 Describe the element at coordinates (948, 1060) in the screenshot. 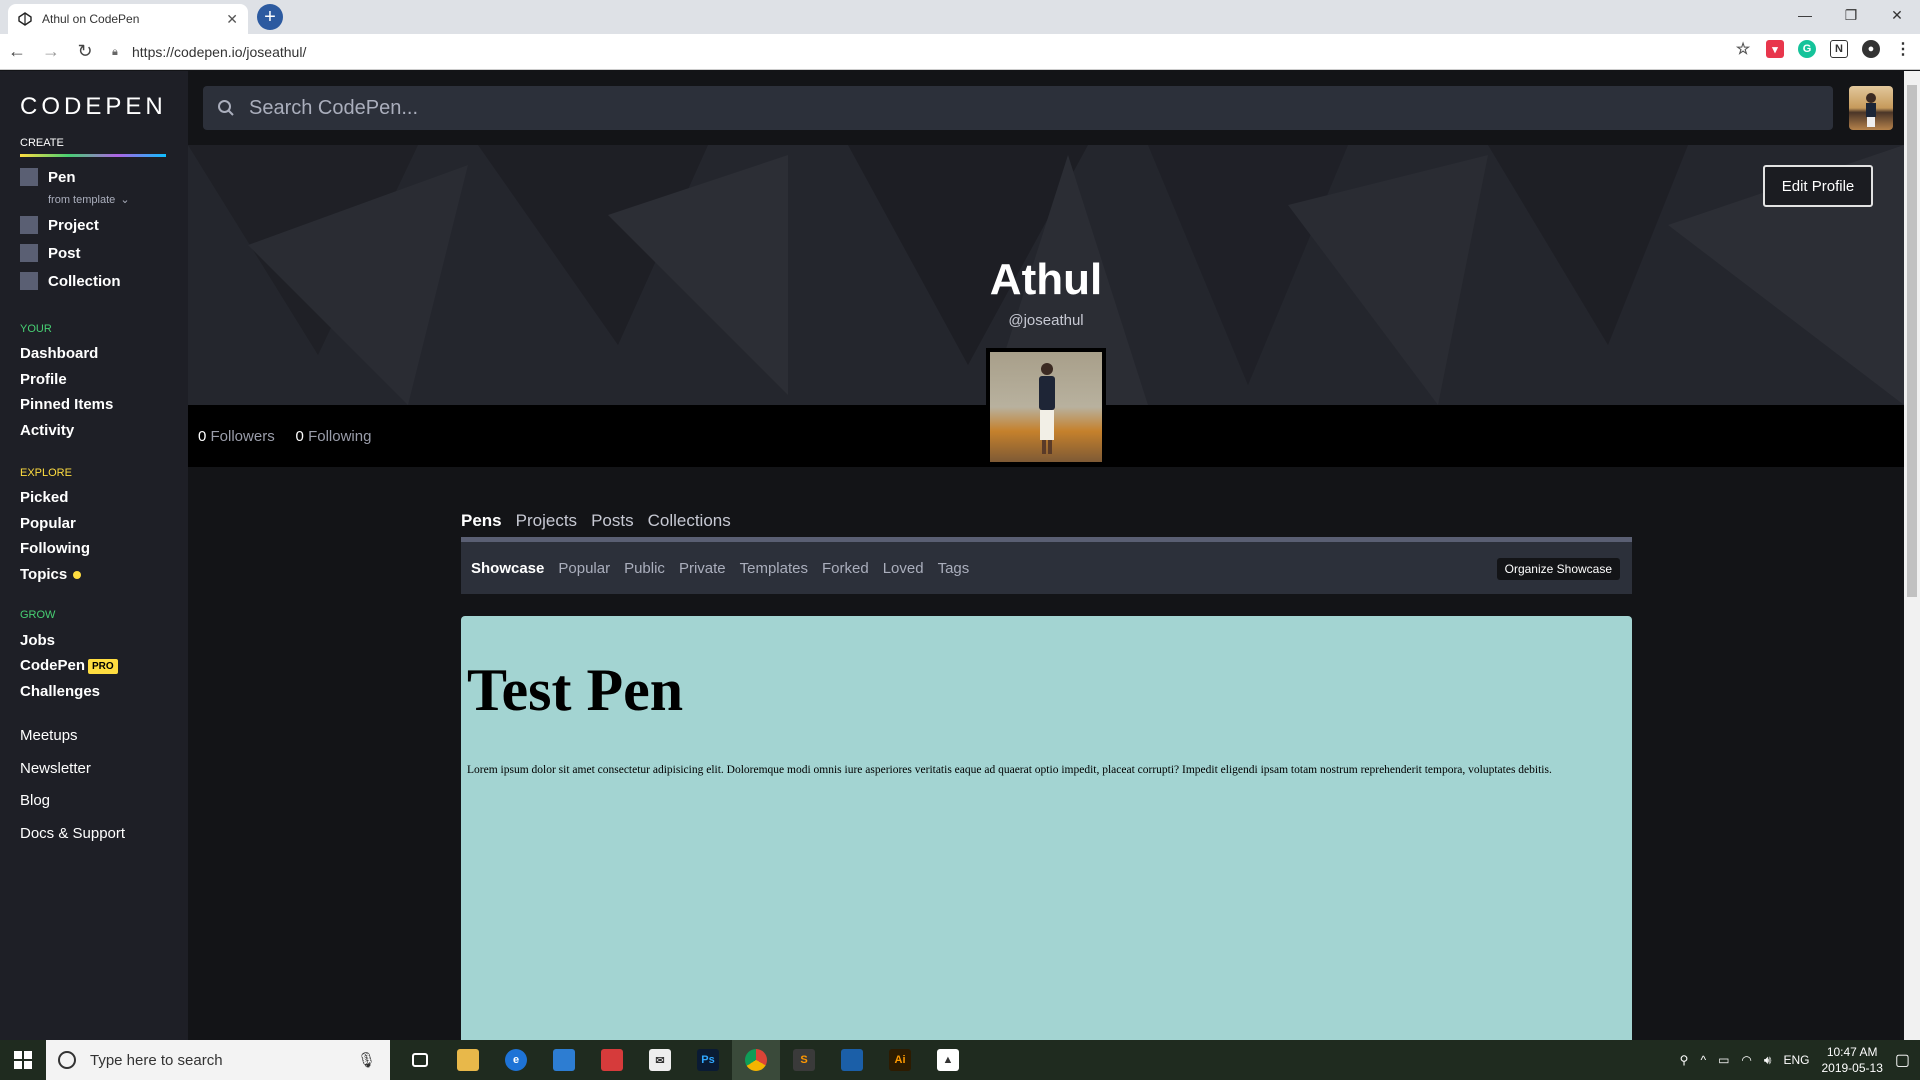

I see `photos-icon: ▲` at that location.